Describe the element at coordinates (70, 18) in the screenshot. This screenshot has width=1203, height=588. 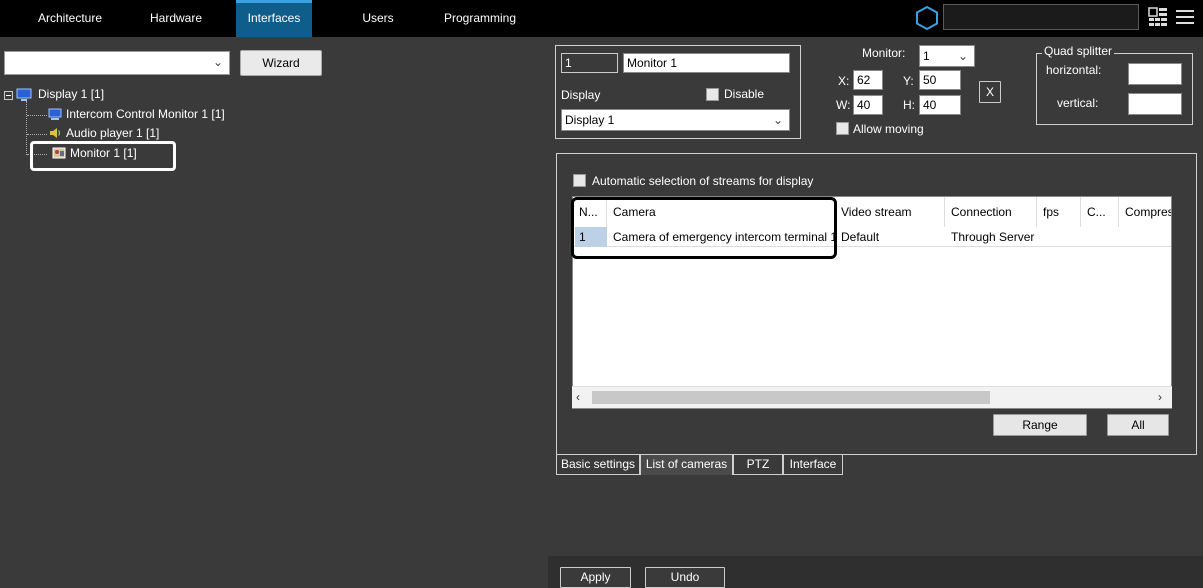
I see `menu-architecture: Architecture` at that location.